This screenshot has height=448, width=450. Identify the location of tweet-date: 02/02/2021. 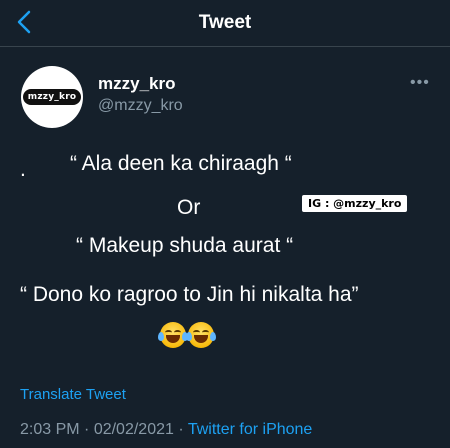
(133, 429).